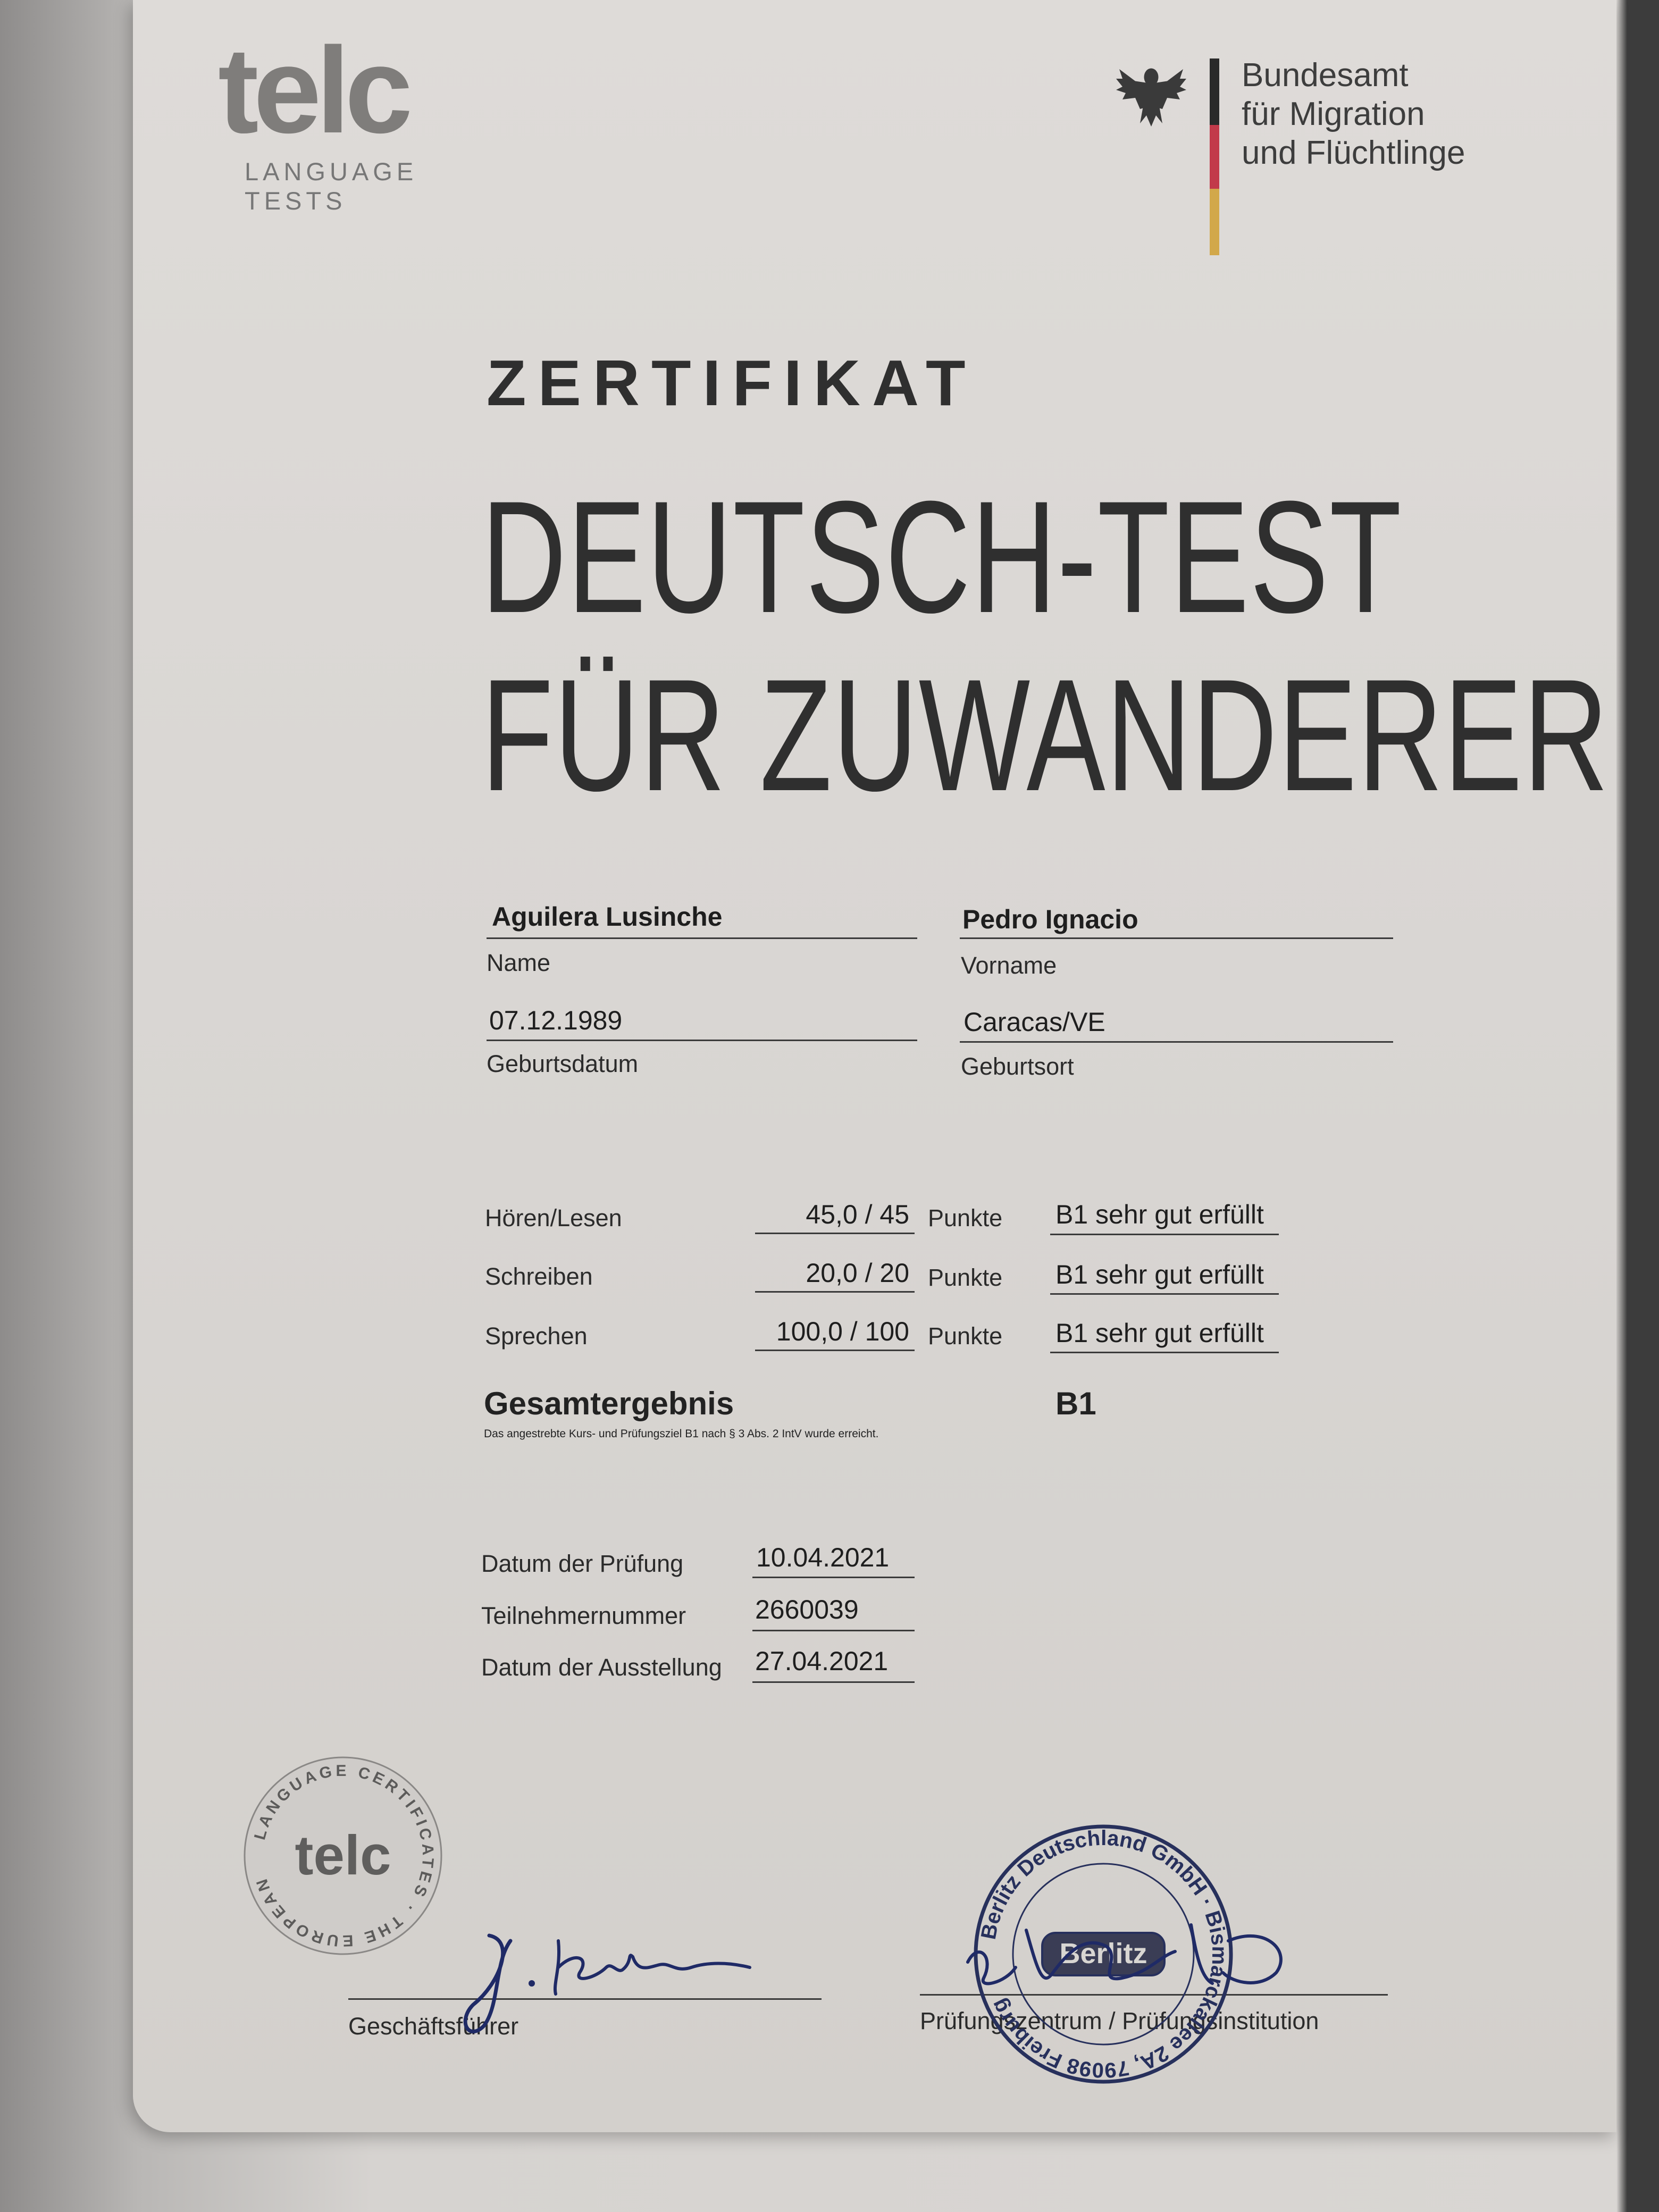 The height and width of the screenshot is (2212, 1659). What do you see at coordinates (1353, 153) in the screenshot?
I see `bamf-line-3: und Flüchtlinge` at bounding box center [1353, 153].